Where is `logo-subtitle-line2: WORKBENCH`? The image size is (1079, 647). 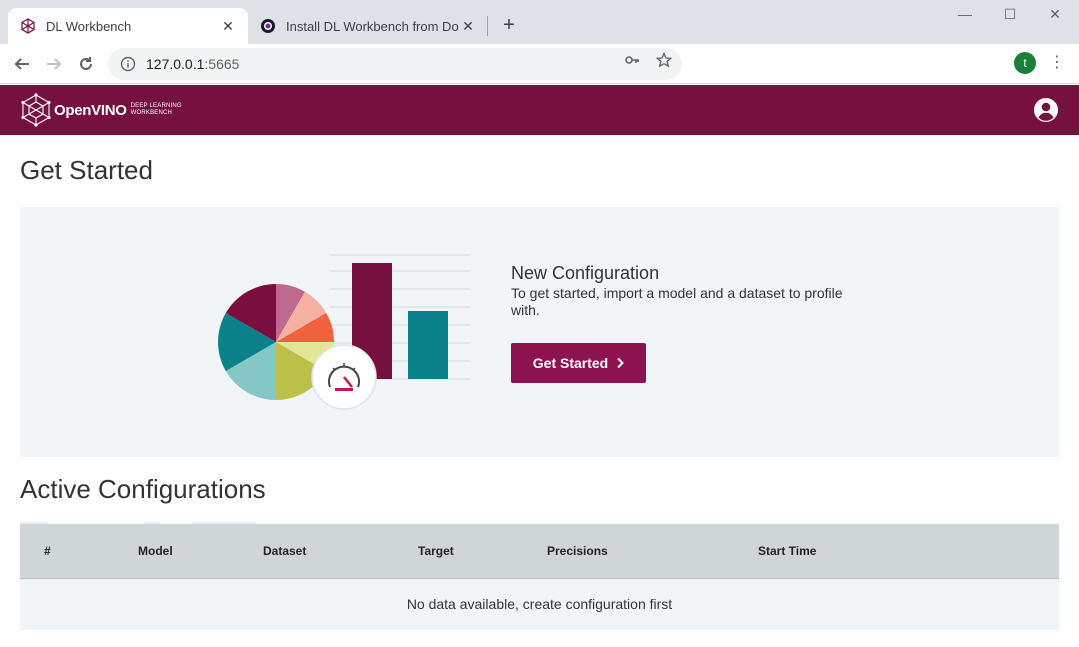
logo-subtitle-line2: WORKBENCH is located at coordinates (151, 113).